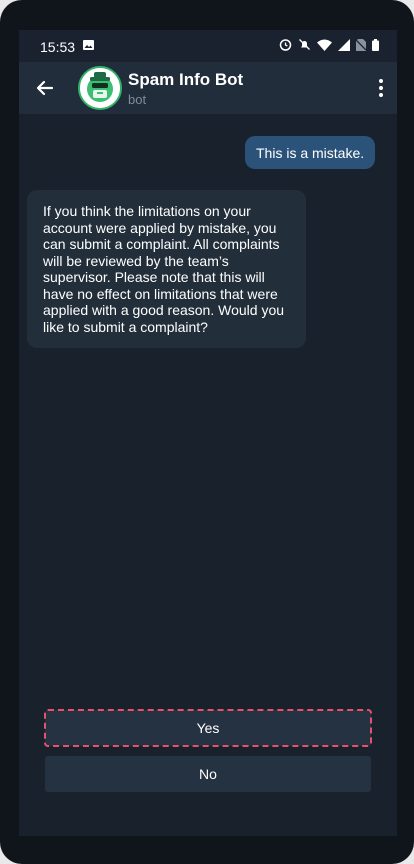 The width and height of the screenshot is (414, 864). I want to click on no-sim-icon, so click(361, 44).